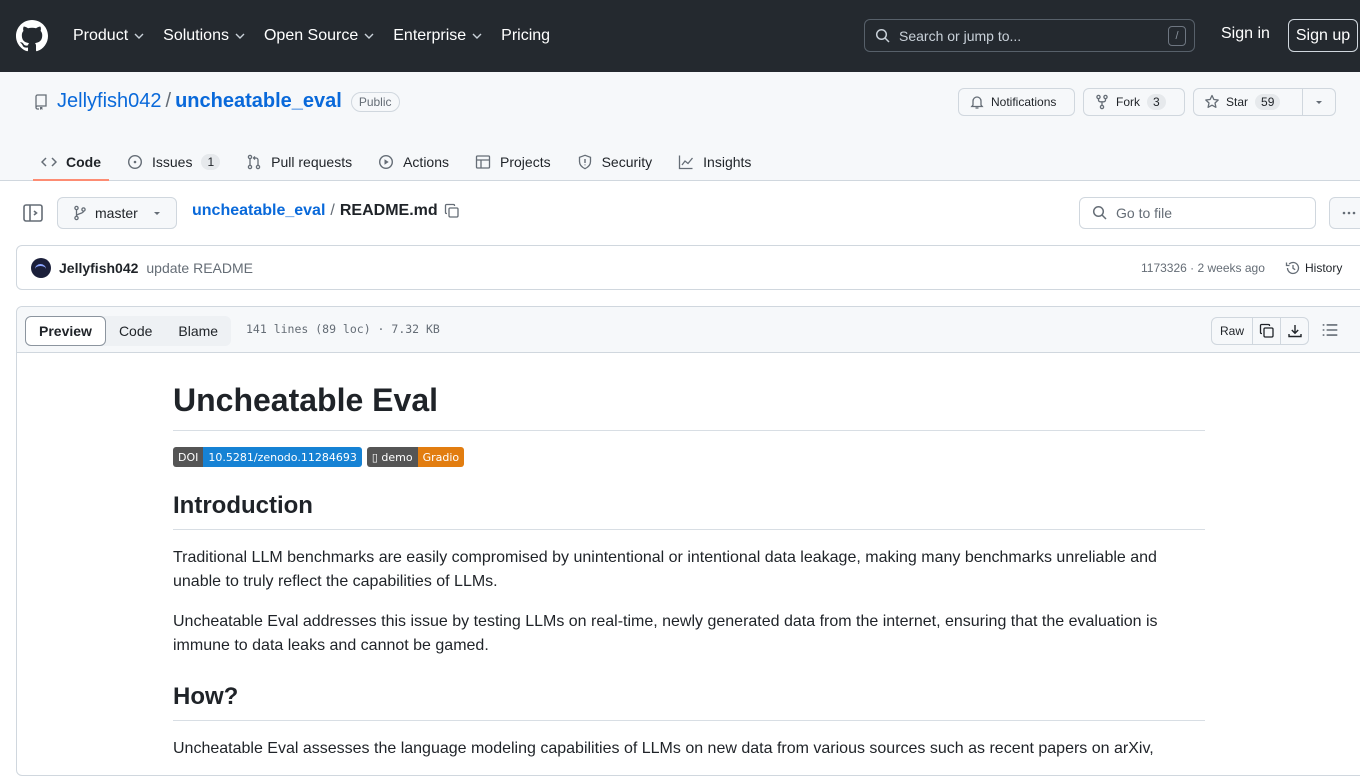 The width and height of the screenshot is (1360, 776). I want to click on pull-request-icon, so click(254, 161).